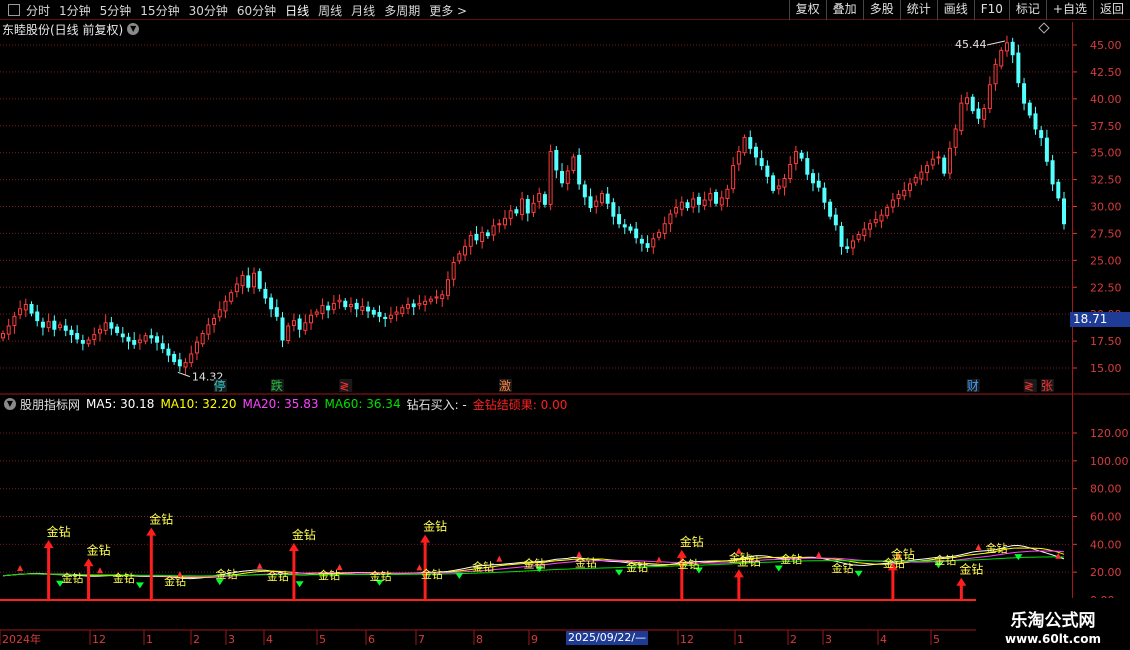 The height and width of the screenshot is (650, 1130). Describe the element at coordinates (565, 640) in the screenshot. I see `date-axis` at that location.